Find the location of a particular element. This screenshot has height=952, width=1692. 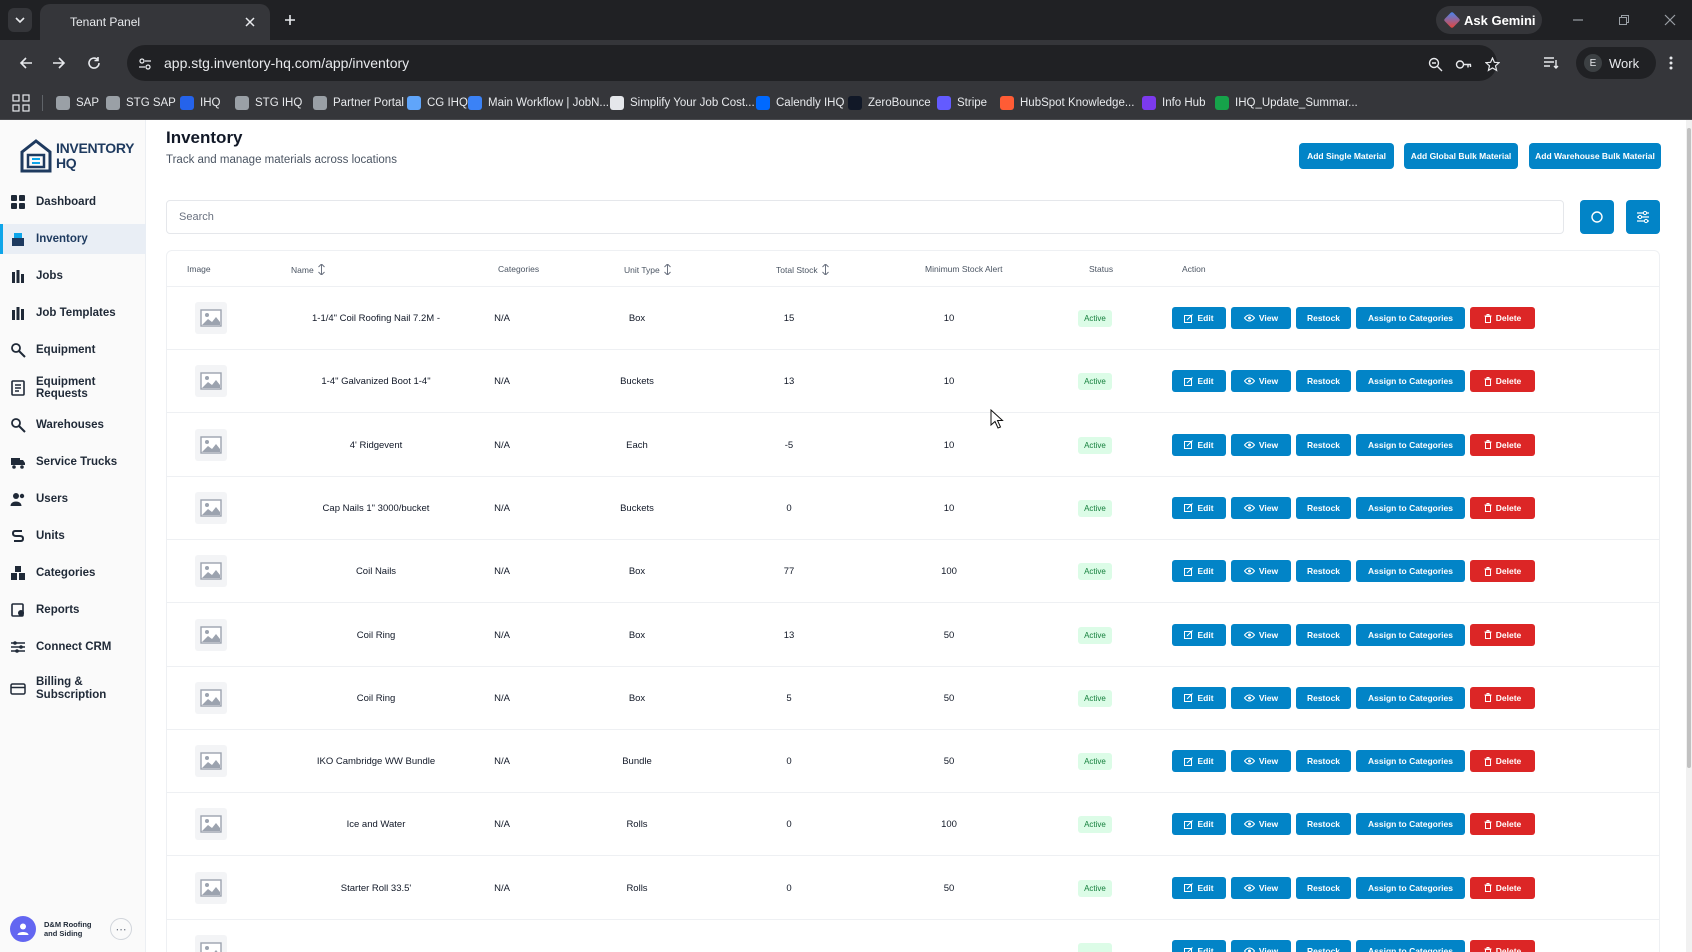

close-icon is located at coordinates (250, 22).